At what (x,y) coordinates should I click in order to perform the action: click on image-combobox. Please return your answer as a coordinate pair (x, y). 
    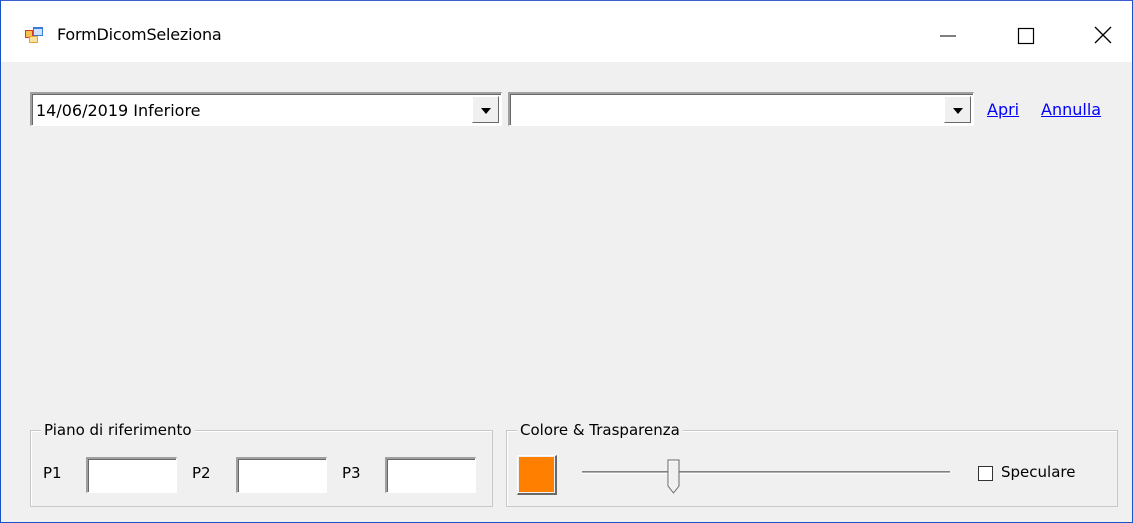
    Looking at the image, I should click on (741, 109).